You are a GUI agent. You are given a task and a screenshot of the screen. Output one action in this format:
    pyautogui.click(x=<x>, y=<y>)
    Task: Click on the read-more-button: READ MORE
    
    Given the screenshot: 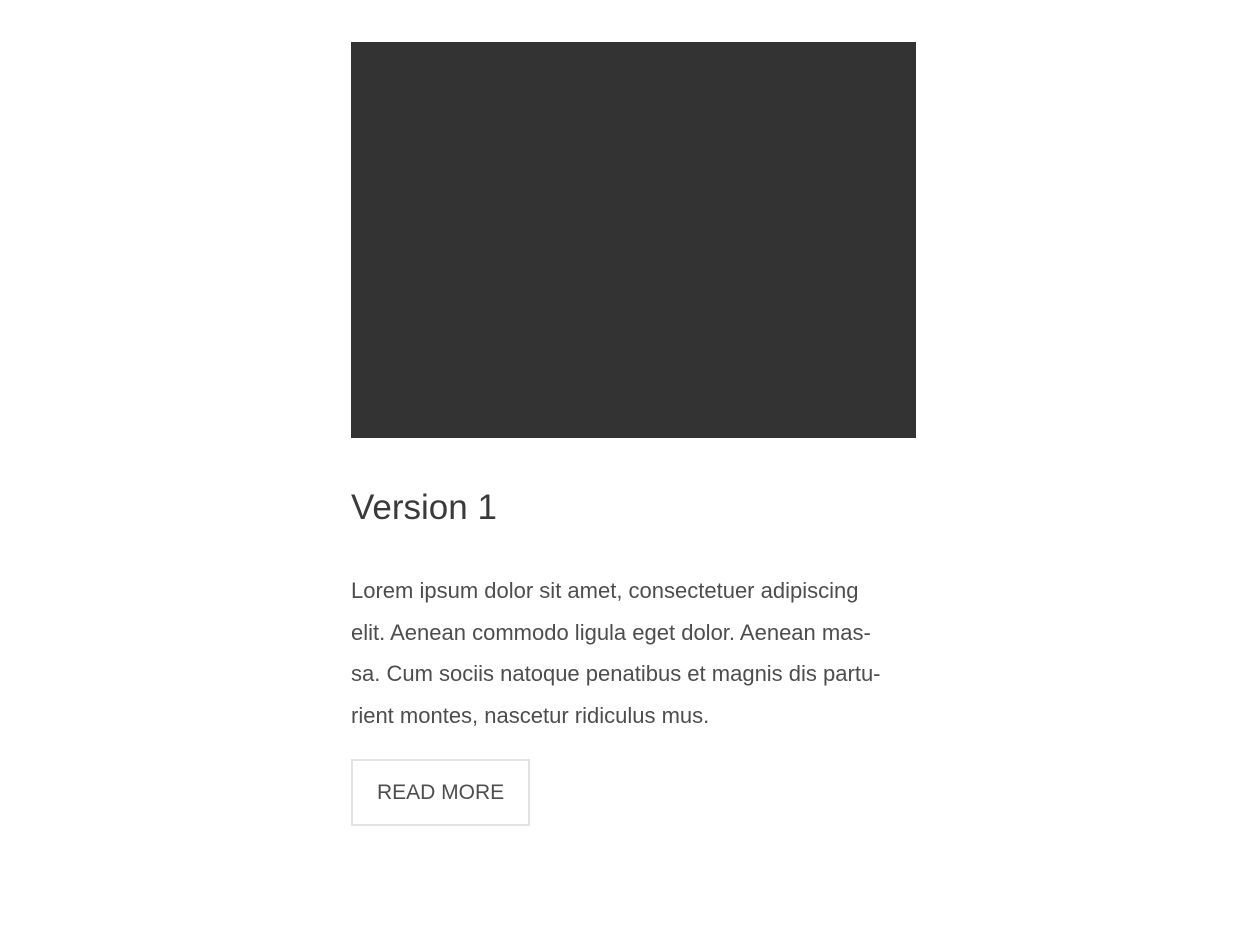 What is the action you would take?
    pyautogui.click(x=441, y=792)
    